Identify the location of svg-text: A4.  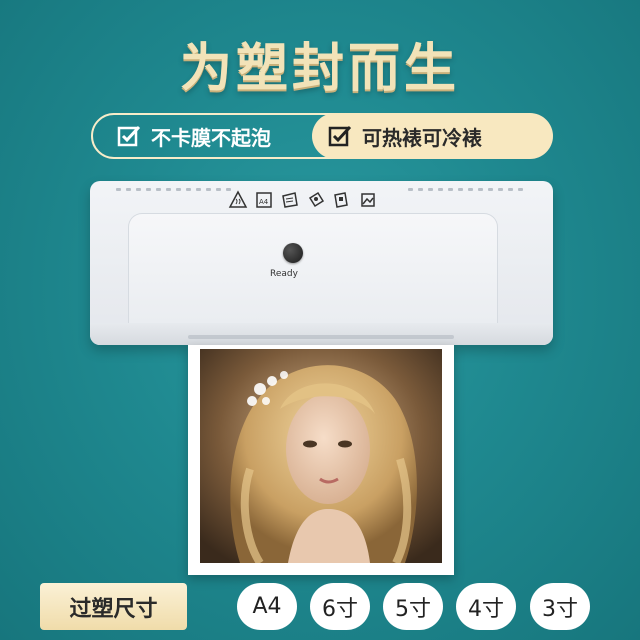
(264, 202).